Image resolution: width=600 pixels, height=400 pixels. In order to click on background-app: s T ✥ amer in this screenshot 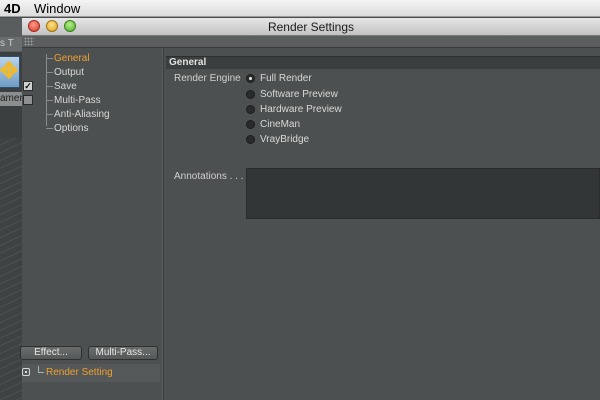, I will do `click(11, 209)`.